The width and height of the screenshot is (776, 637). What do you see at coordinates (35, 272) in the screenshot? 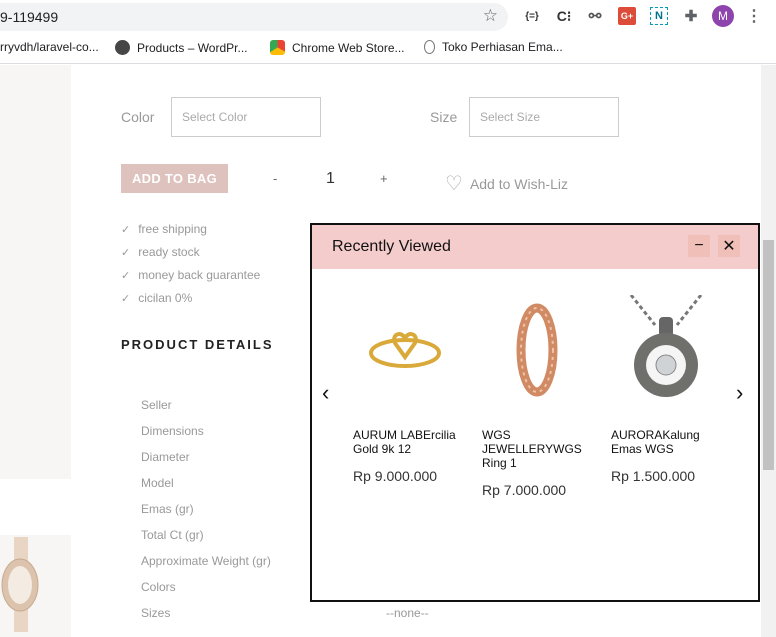
I see `product-image-area` at bounding box center [35, 272].